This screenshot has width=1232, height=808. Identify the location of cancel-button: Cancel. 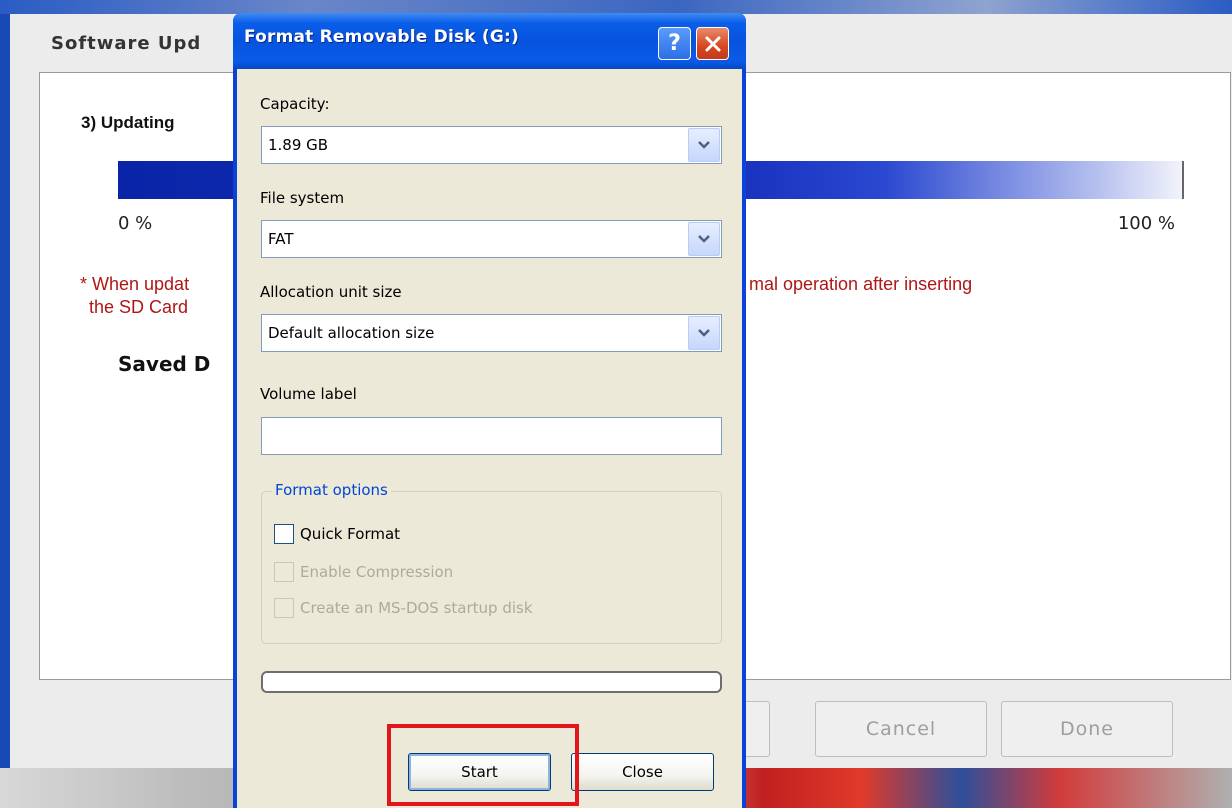
(901, 729).